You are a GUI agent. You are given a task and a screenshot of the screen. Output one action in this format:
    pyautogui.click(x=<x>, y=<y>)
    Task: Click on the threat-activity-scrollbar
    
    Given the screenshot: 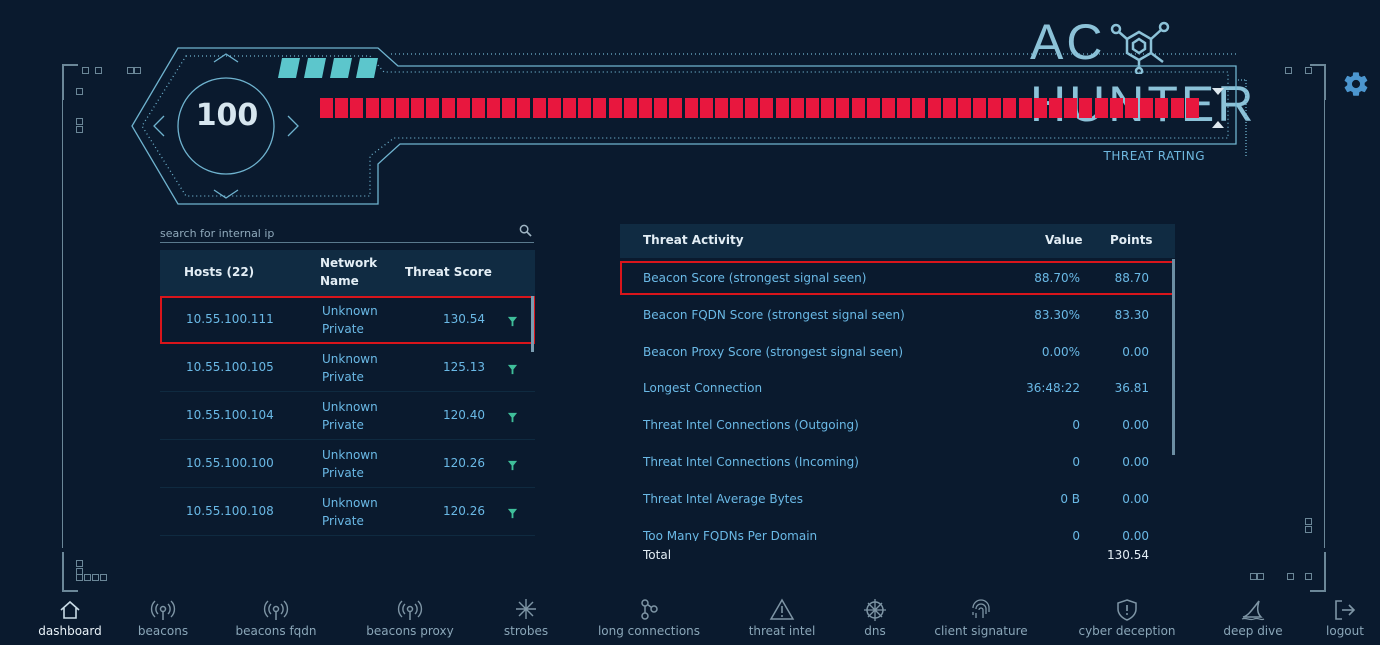 What is the action you would take?
    pyautogui.click(x=1173, y=357)
    